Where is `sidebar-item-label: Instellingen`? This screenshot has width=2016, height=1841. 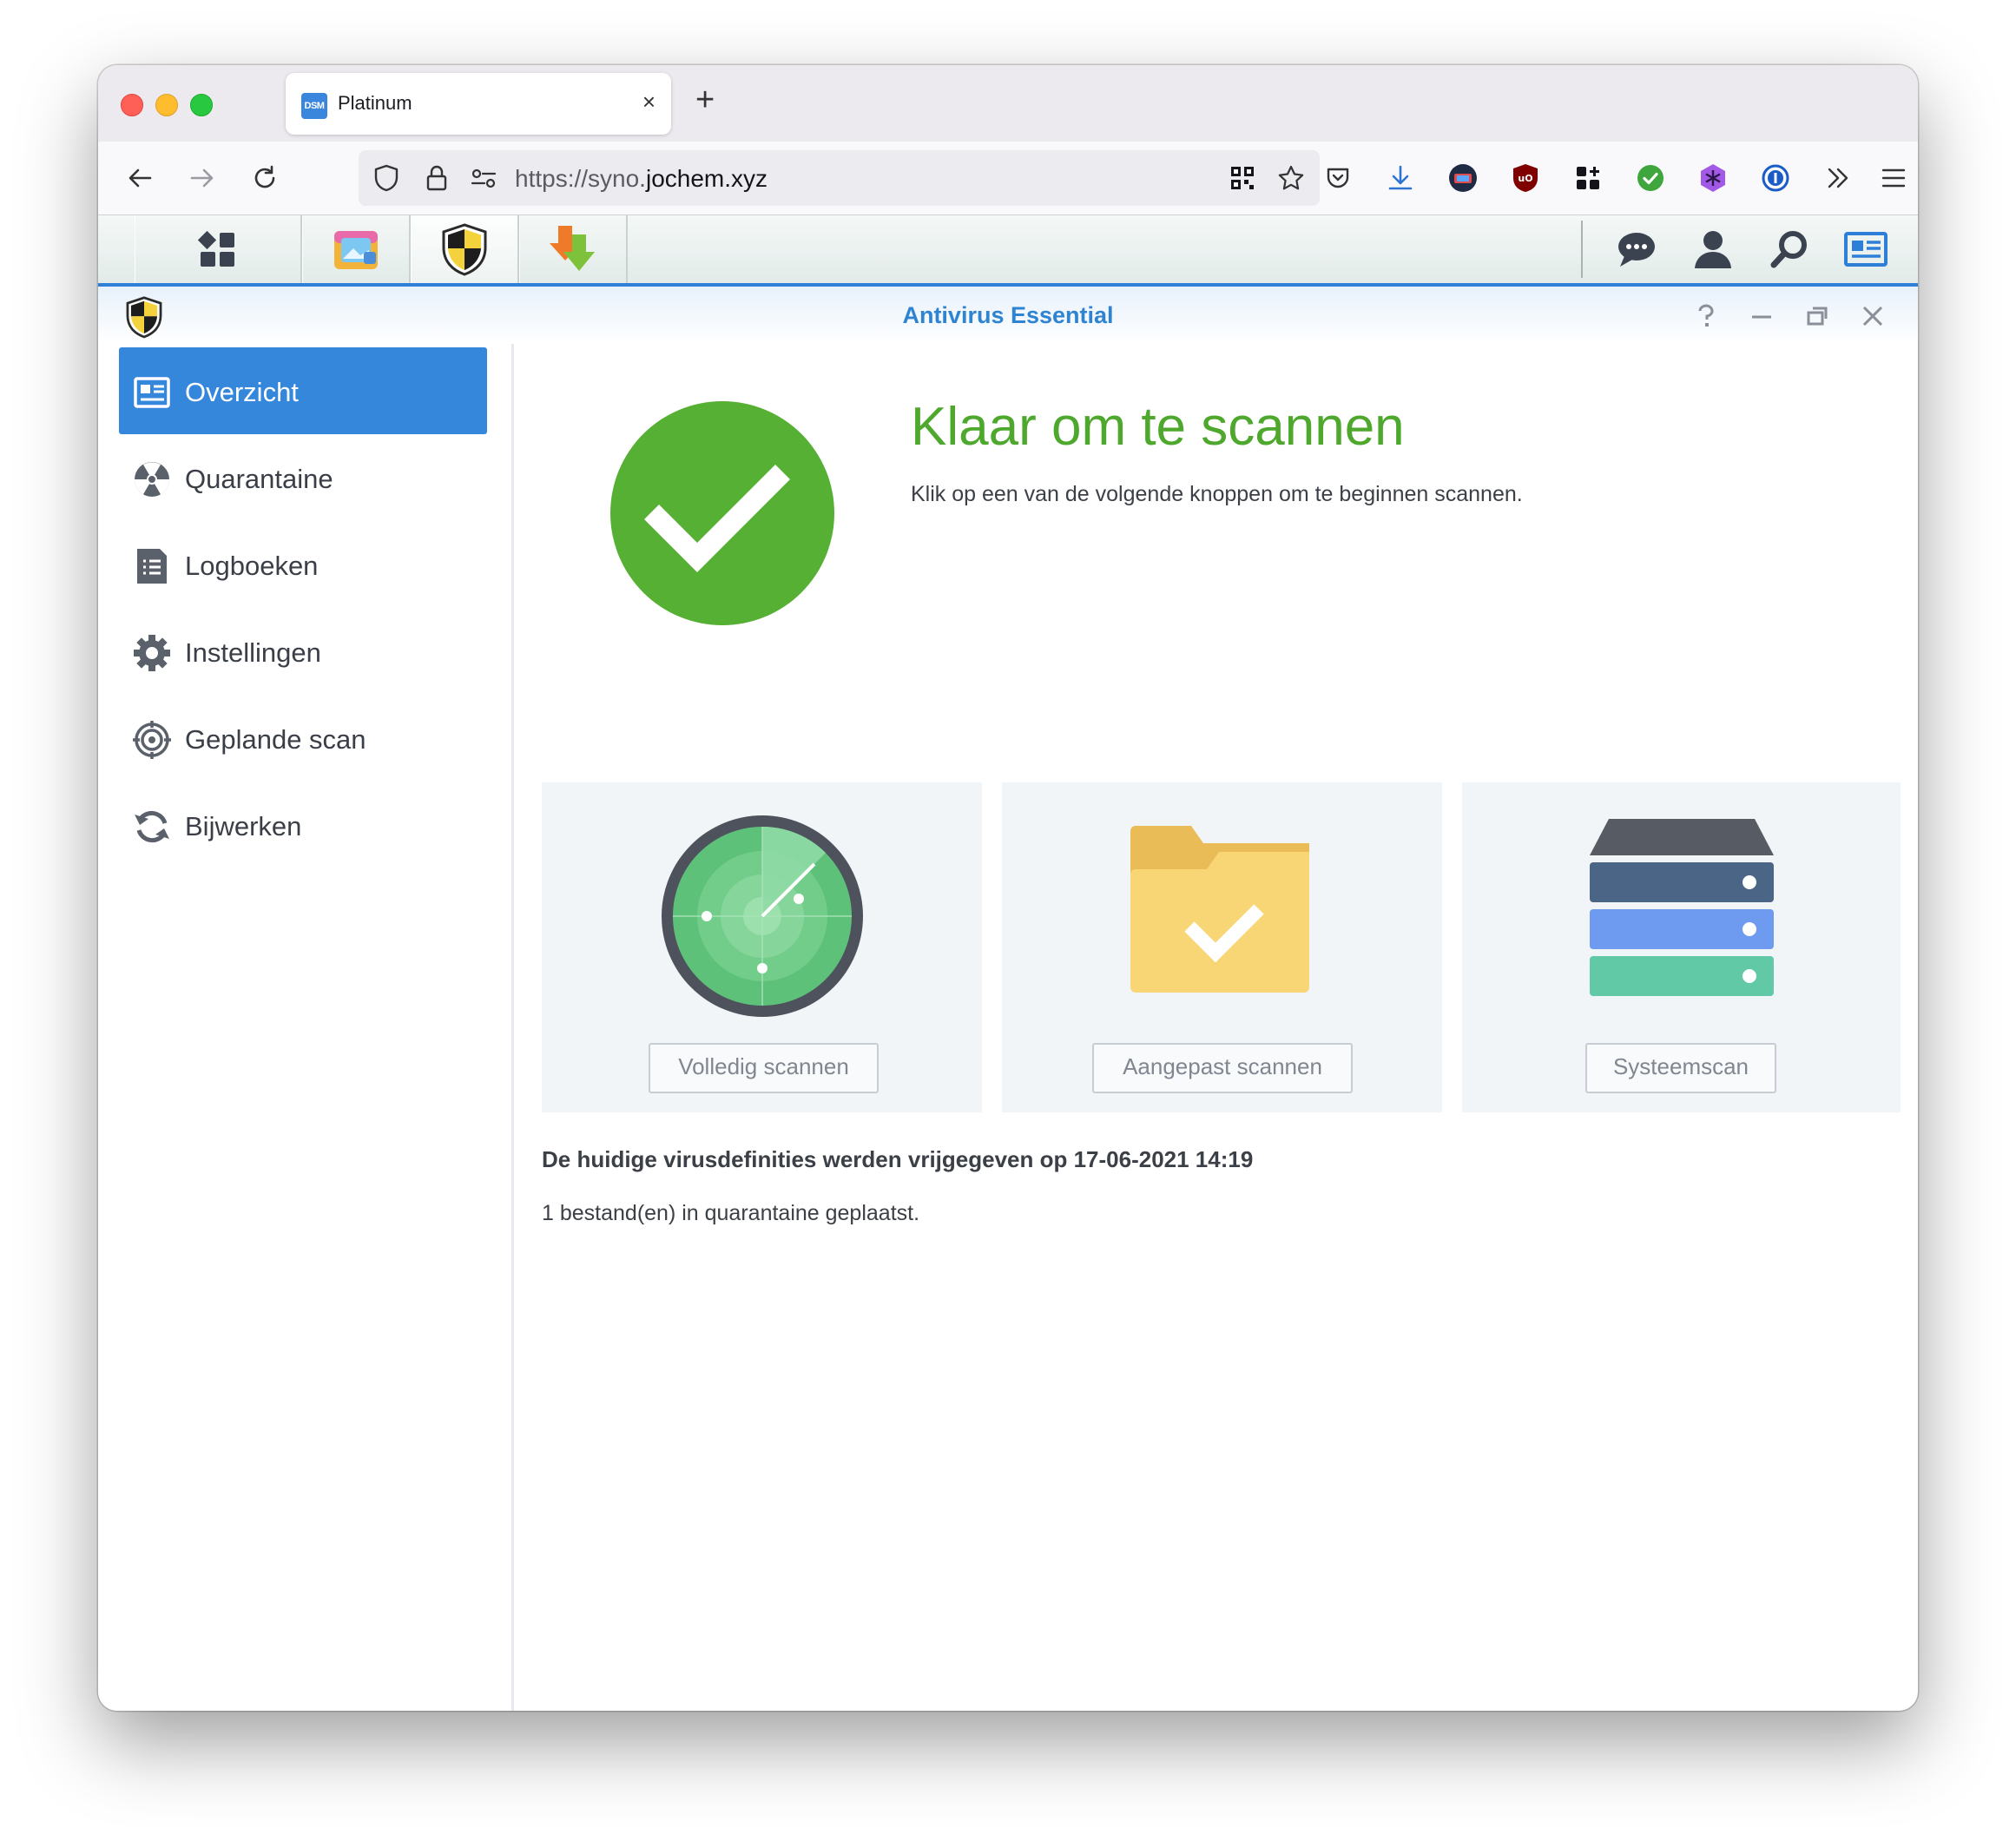 sidebar-item-label: Instellingen is located at coordinates (253, 652).